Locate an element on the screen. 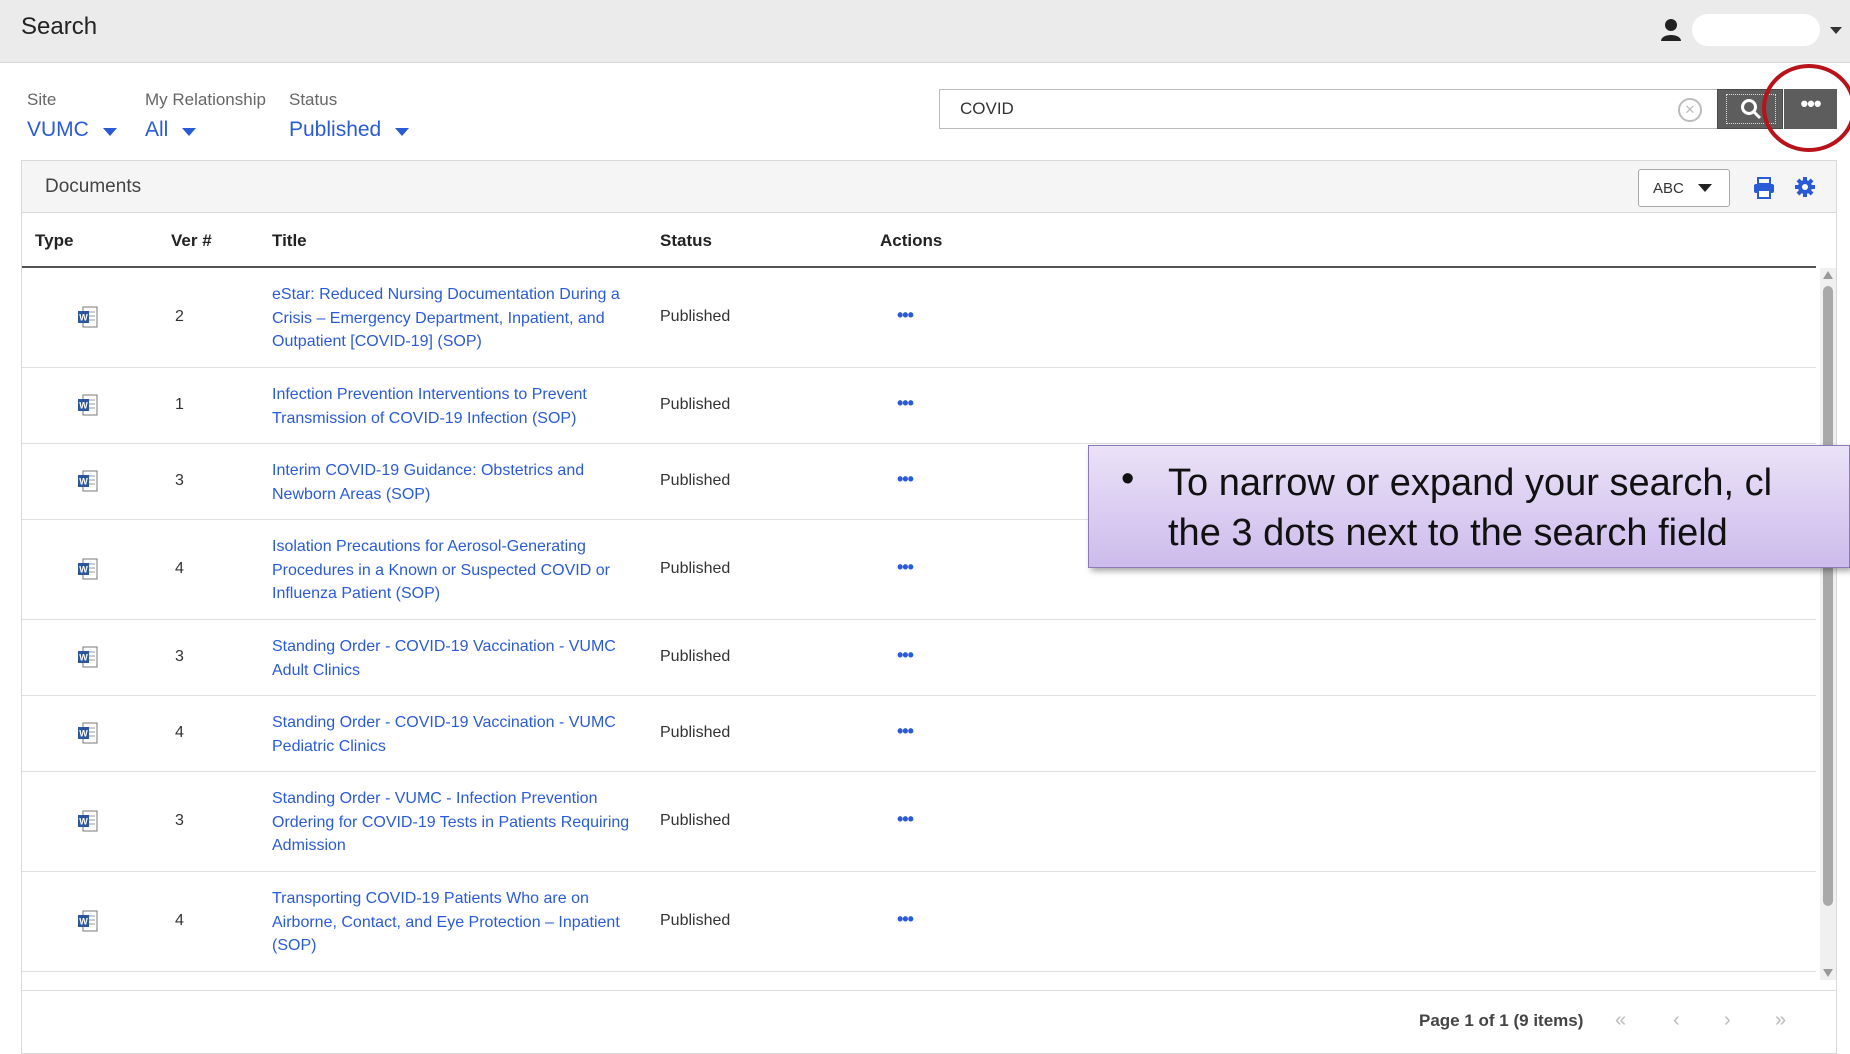 The image size is (1850, 1054). filter-status-value: Published is located at coordinates (335, 129).